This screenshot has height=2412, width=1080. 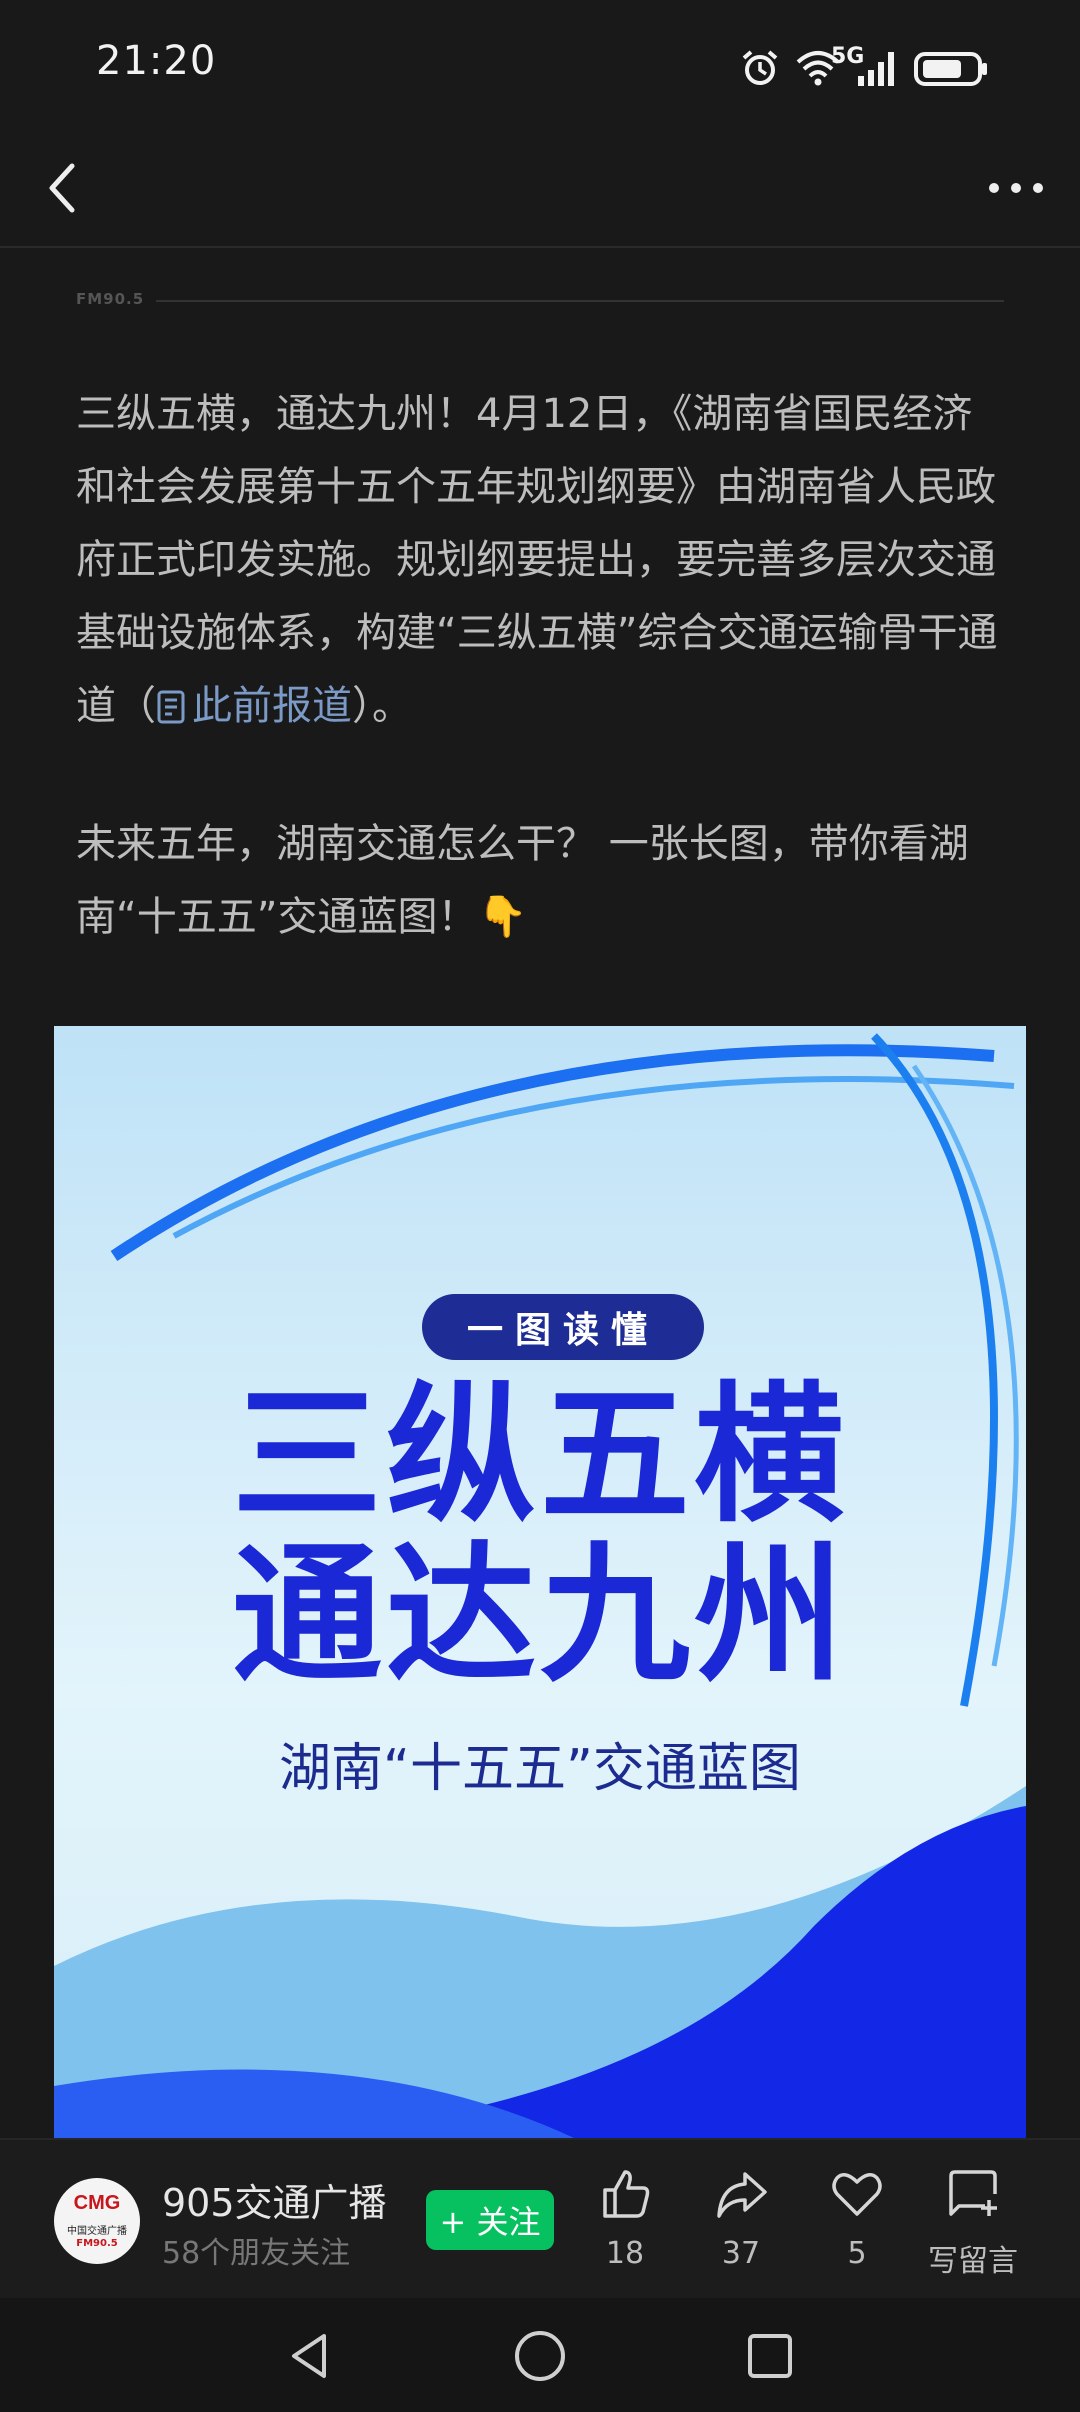 I want to click on share-button: 37, so click(x=741, y=2218).